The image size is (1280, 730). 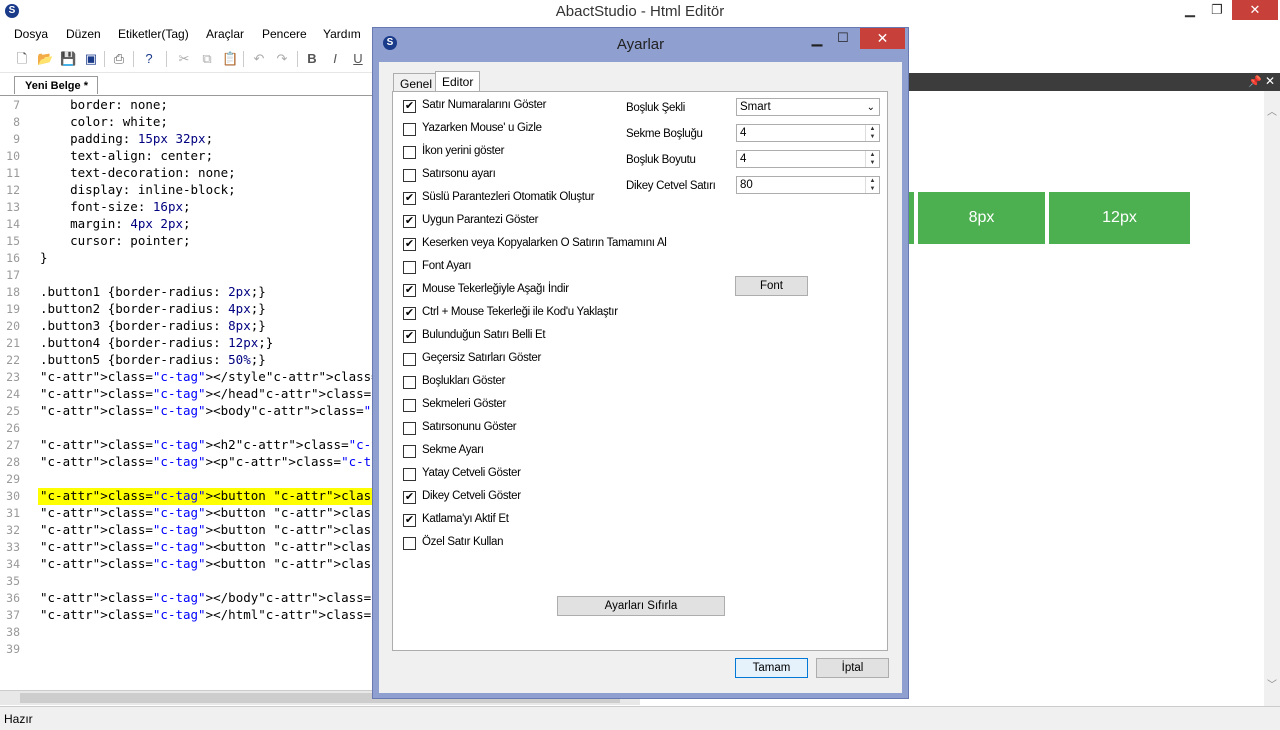 I want to click on menu-etiketler: Etiketler(Tag), so click(x=153, y=34).